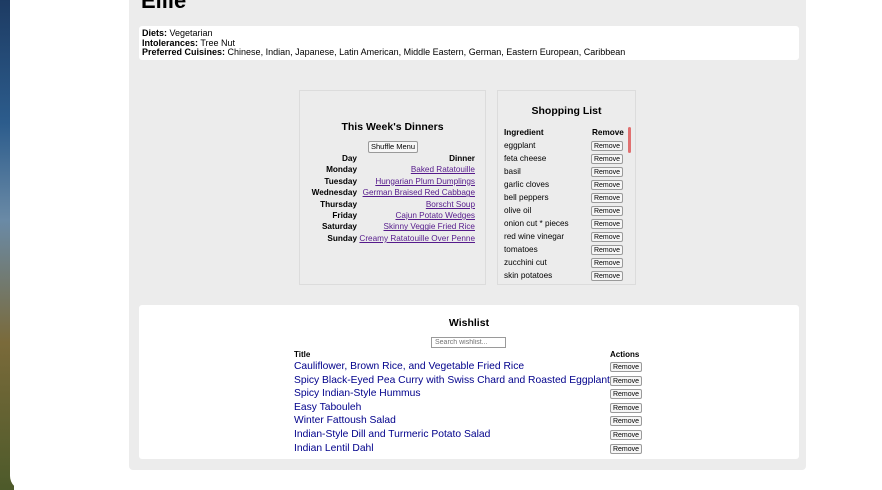  I want to click on dinner-link: Creamy Ratatouille Over Penne, so click(417, 238).